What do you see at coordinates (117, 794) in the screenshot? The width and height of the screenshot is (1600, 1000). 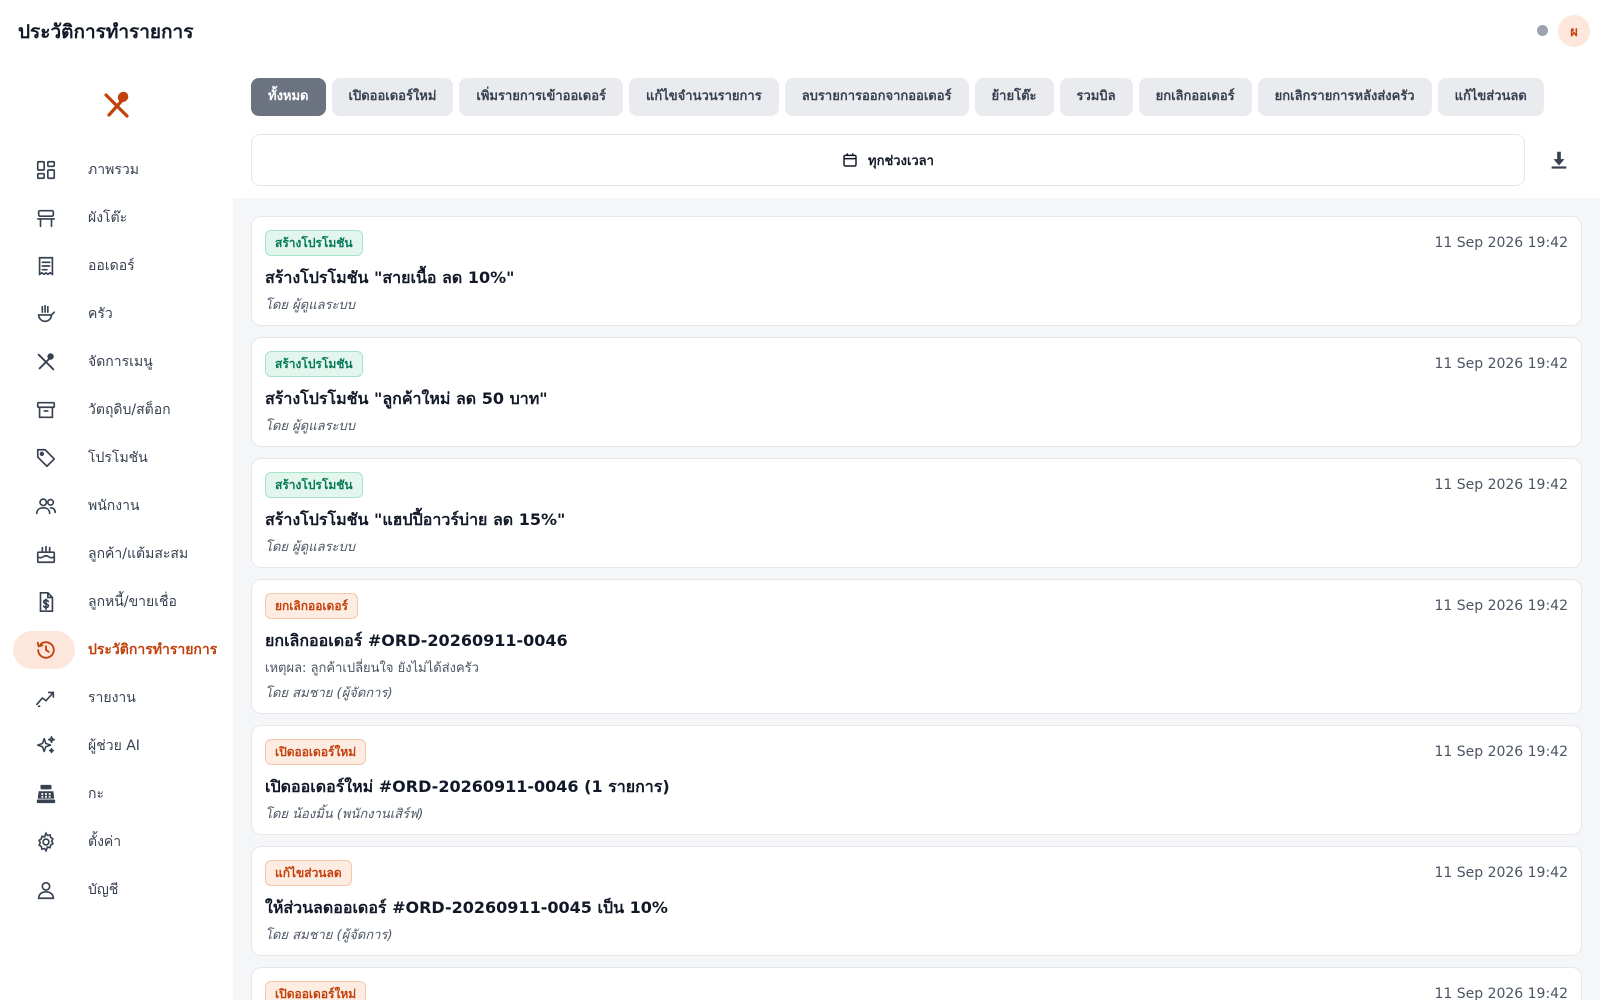 I see `sidebar-item-shift: กะ` at bounding box center [117, 794].